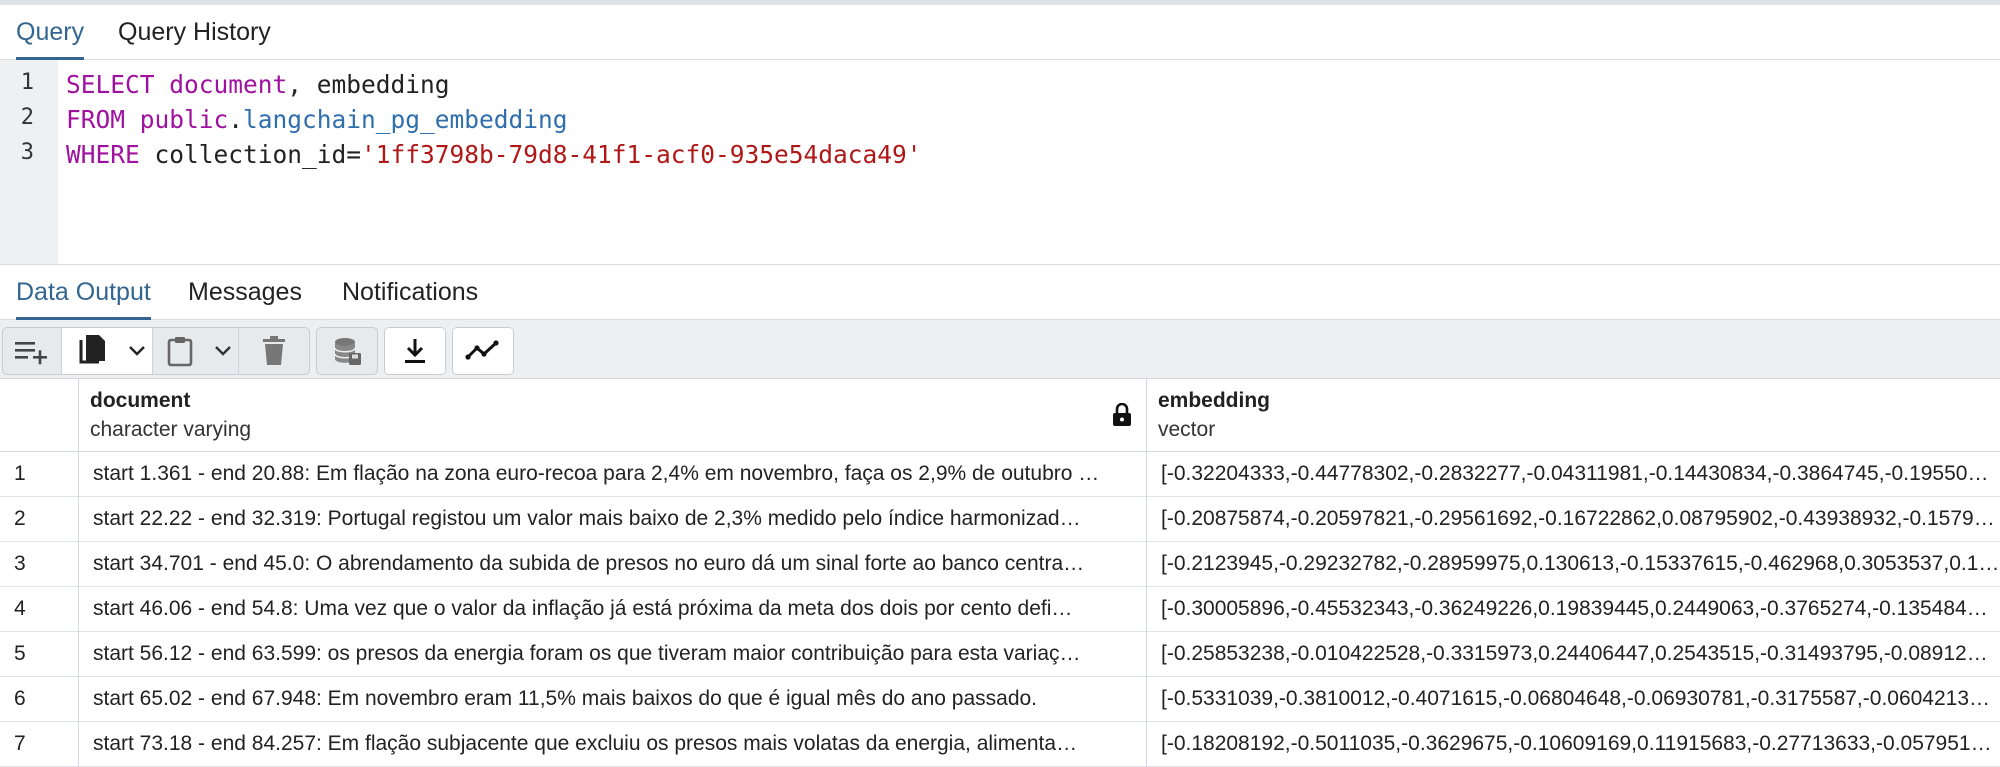  Describe the element at coordinates (20, 699) in the screenshot. I see `row-number: 6` at that location.